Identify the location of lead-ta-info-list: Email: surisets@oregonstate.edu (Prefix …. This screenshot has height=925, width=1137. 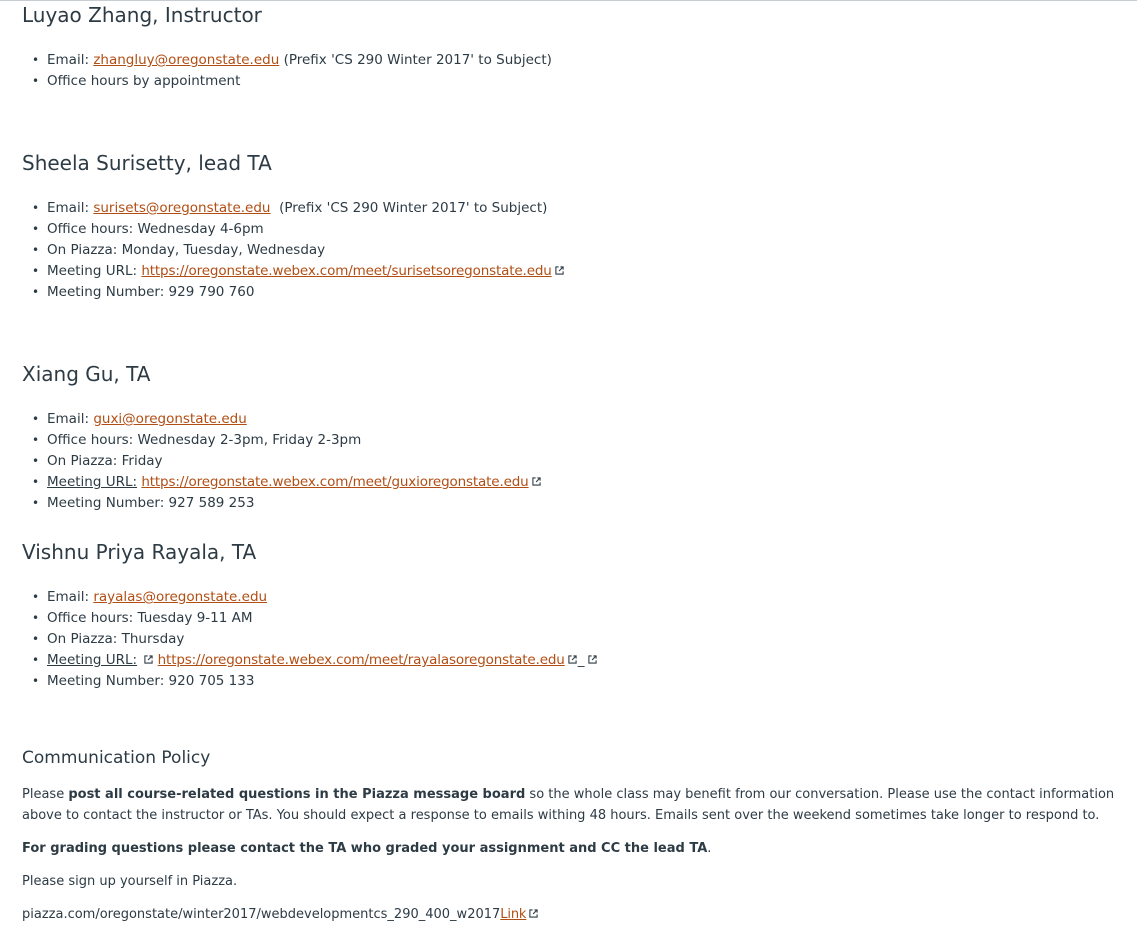
(293, 250).